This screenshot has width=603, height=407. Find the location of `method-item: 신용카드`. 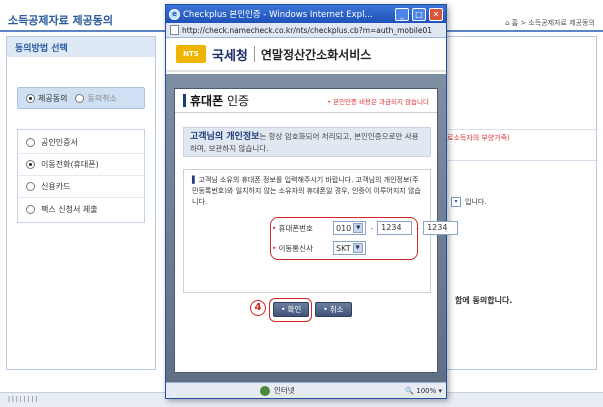

method-item: 신용카드 is located at coordinates (81, 187).